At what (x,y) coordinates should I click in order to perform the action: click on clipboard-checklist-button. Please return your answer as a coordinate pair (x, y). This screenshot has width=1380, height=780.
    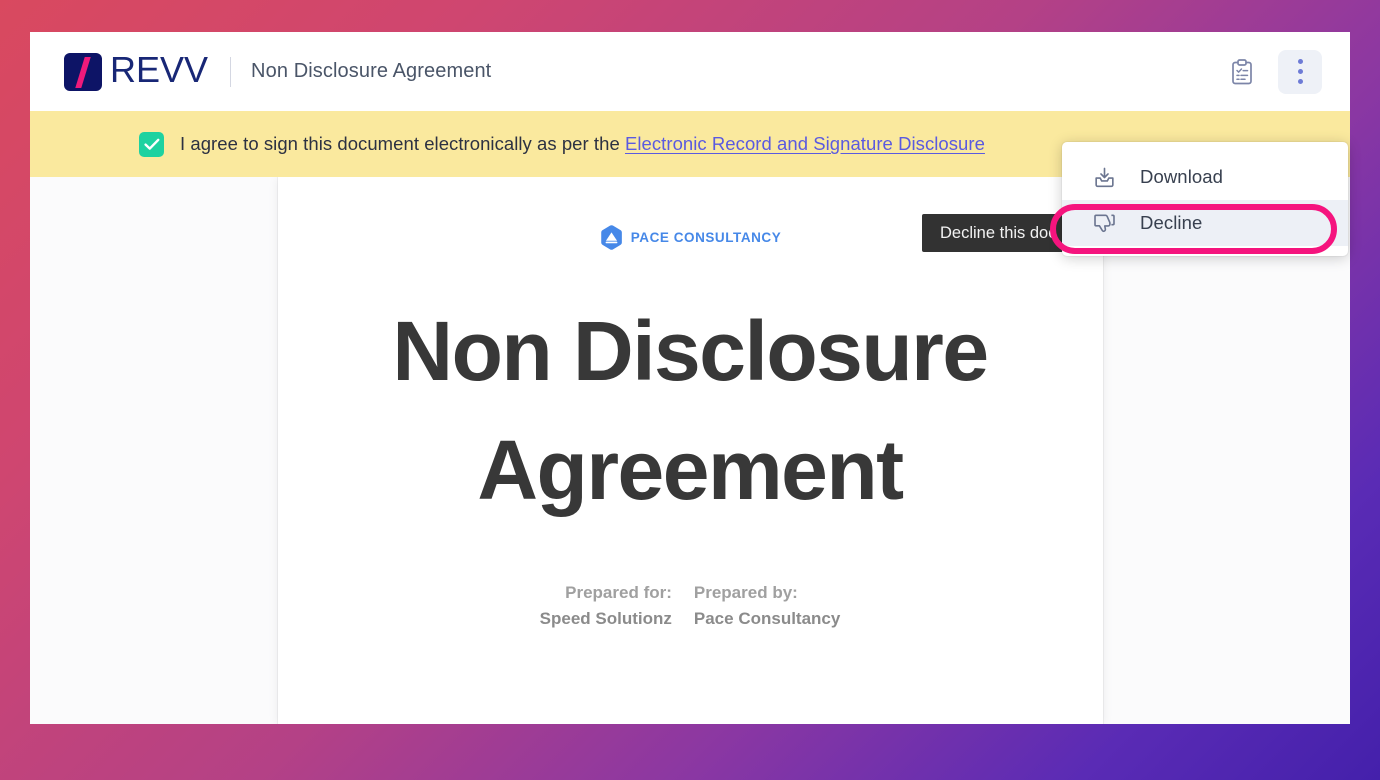
    Looking at the image, I should click on (1242, 72).